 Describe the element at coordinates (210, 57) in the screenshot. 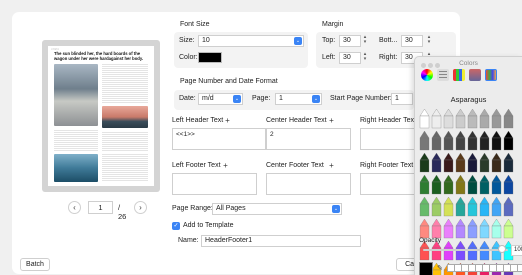

I see `font-color-well` at that location.